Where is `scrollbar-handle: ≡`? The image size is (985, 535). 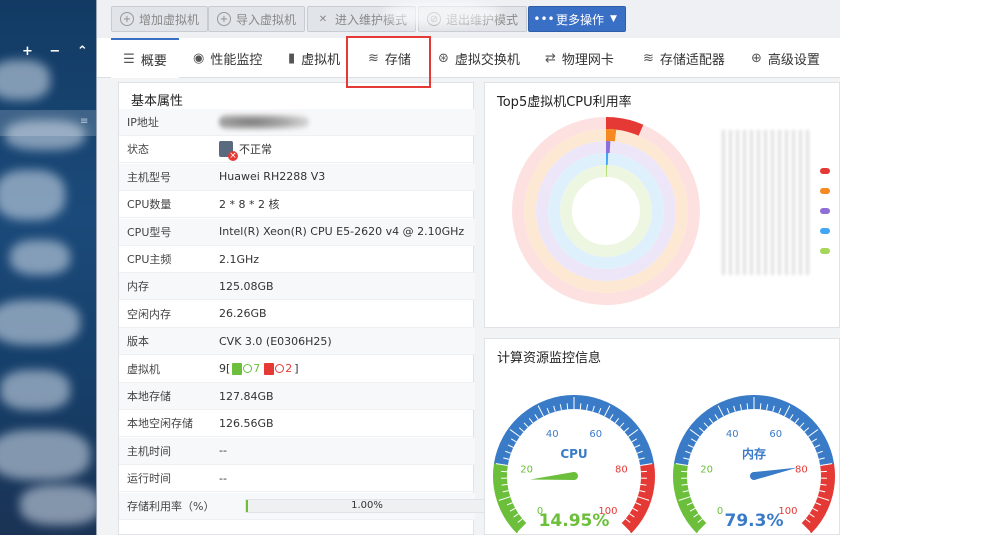 scrollbar-handle: ≡ is located at coordinates (84, 121).